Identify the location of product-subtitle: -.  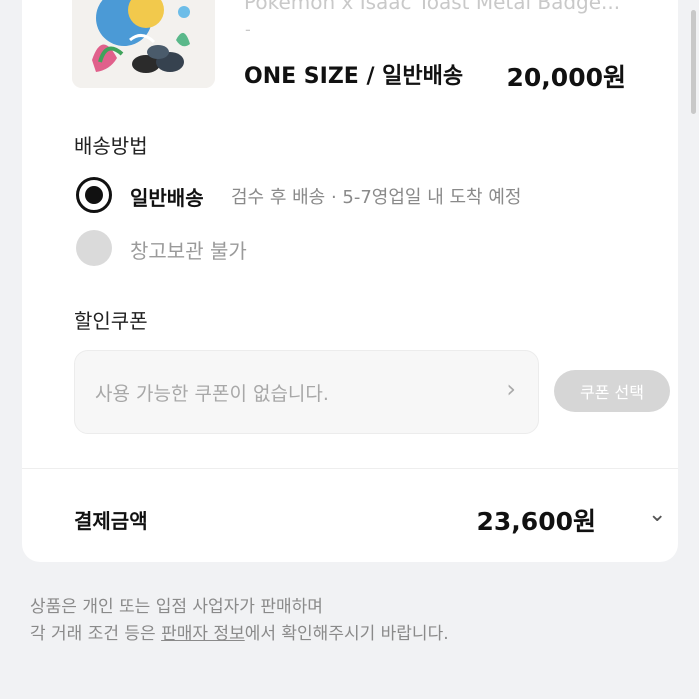
(248, 29).